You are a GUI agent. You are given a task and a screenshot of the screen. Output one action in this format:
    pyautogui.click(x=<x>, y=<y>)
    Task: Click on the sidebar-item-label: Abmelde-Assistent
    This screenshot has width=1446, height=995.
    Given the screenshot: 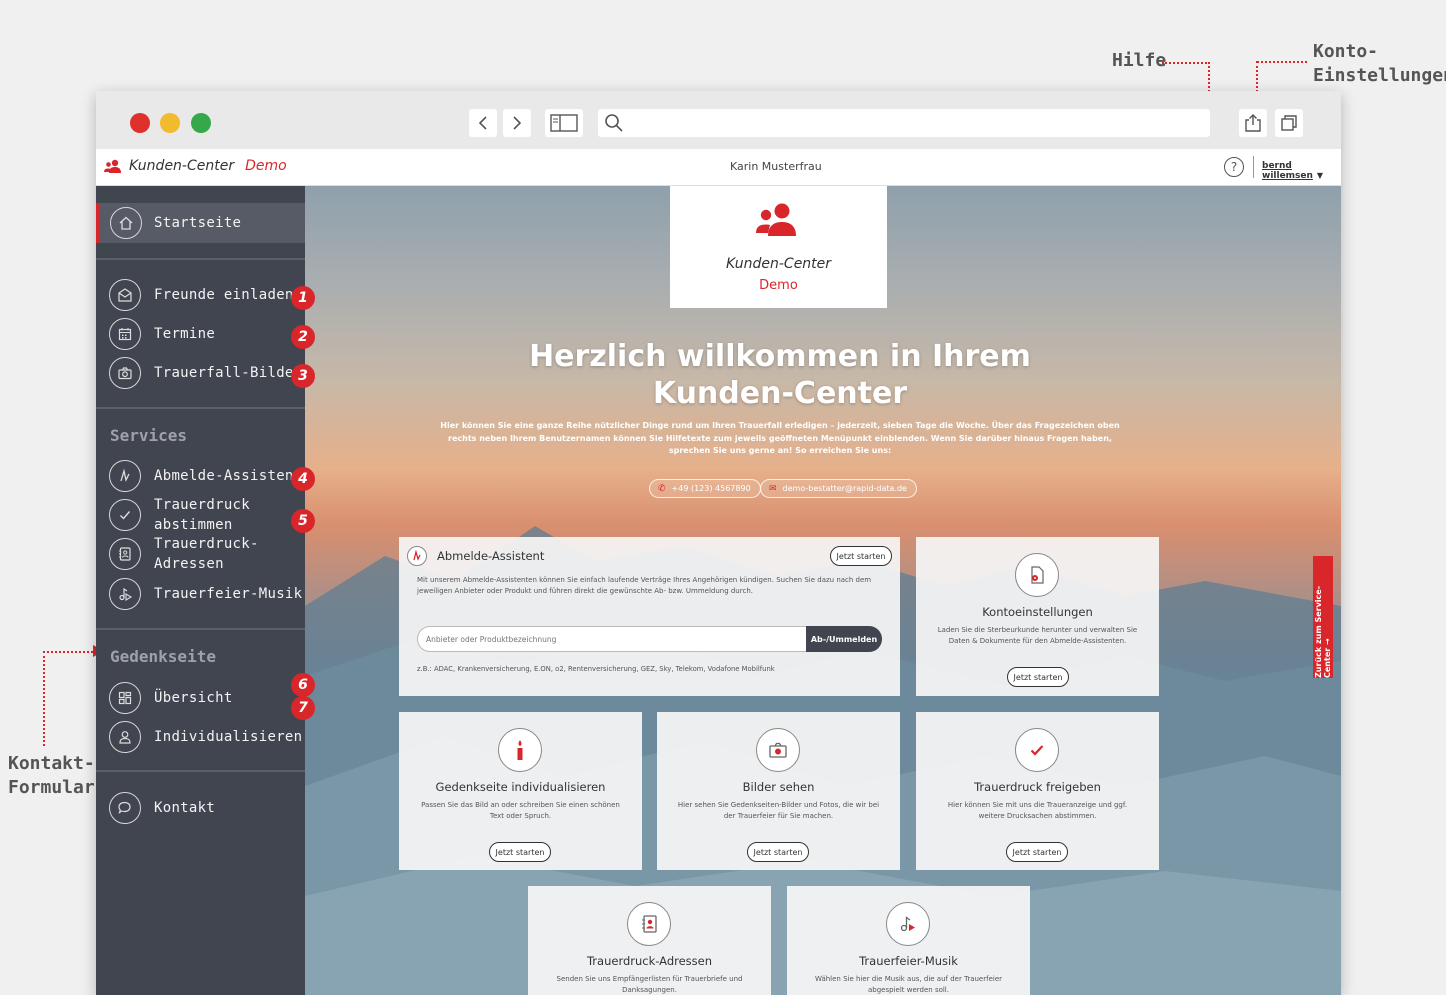 What is the action you would take?
    pyautogui.click(x=228, y=476)
    